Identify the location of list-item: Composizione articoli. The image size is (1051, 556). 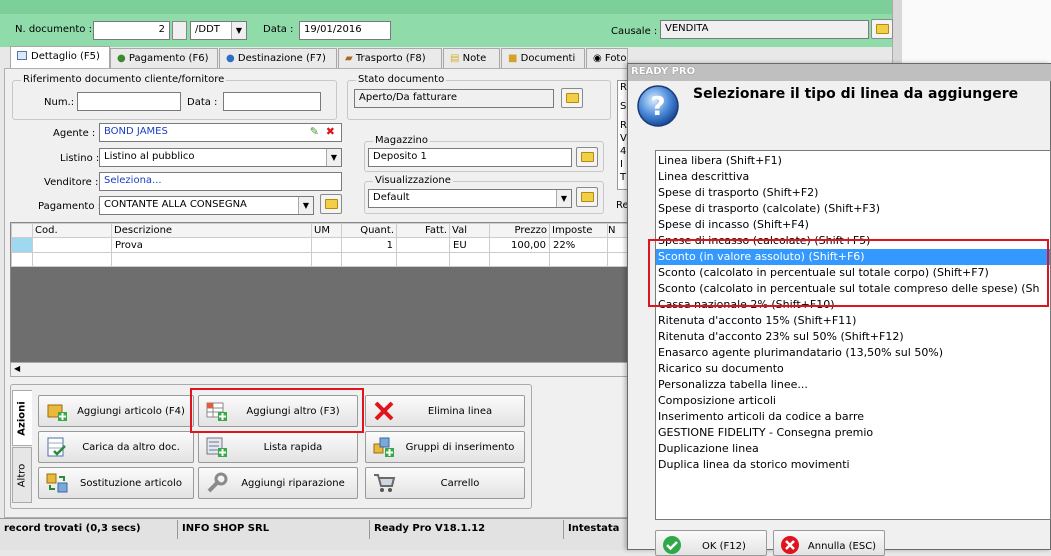
(853, 401).